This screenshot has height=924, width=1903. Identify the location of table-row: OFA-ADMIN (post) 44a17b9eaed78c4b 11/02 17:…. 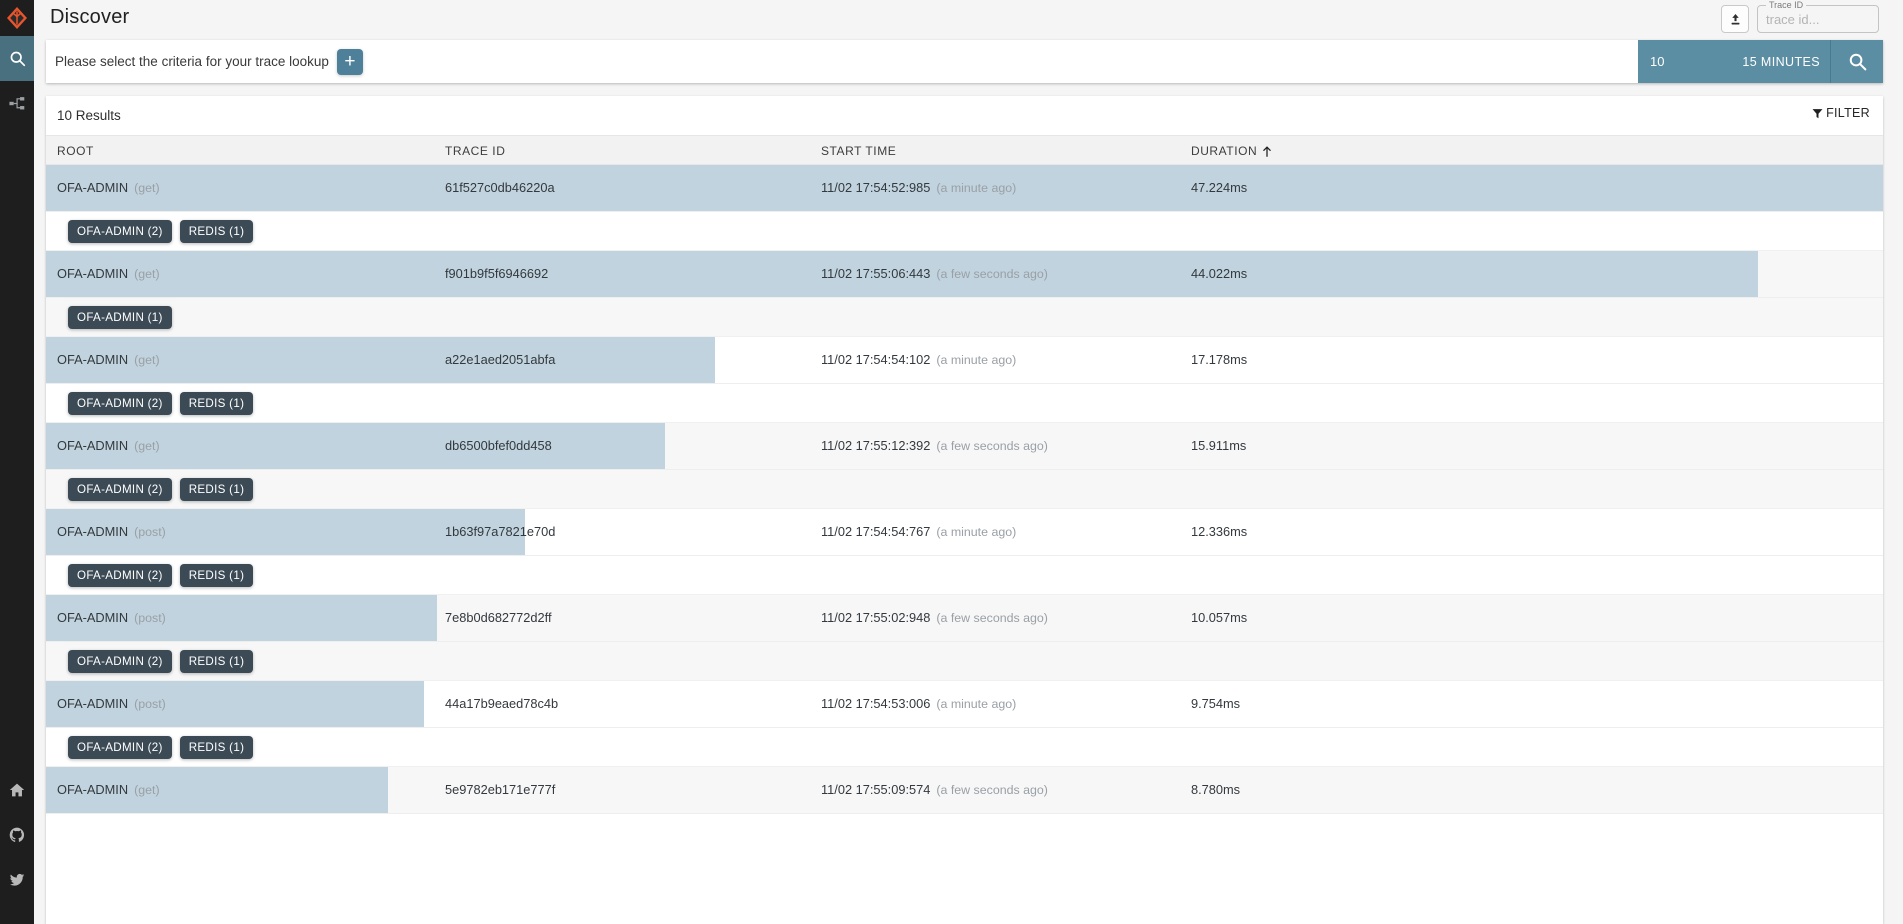
(964, 704).